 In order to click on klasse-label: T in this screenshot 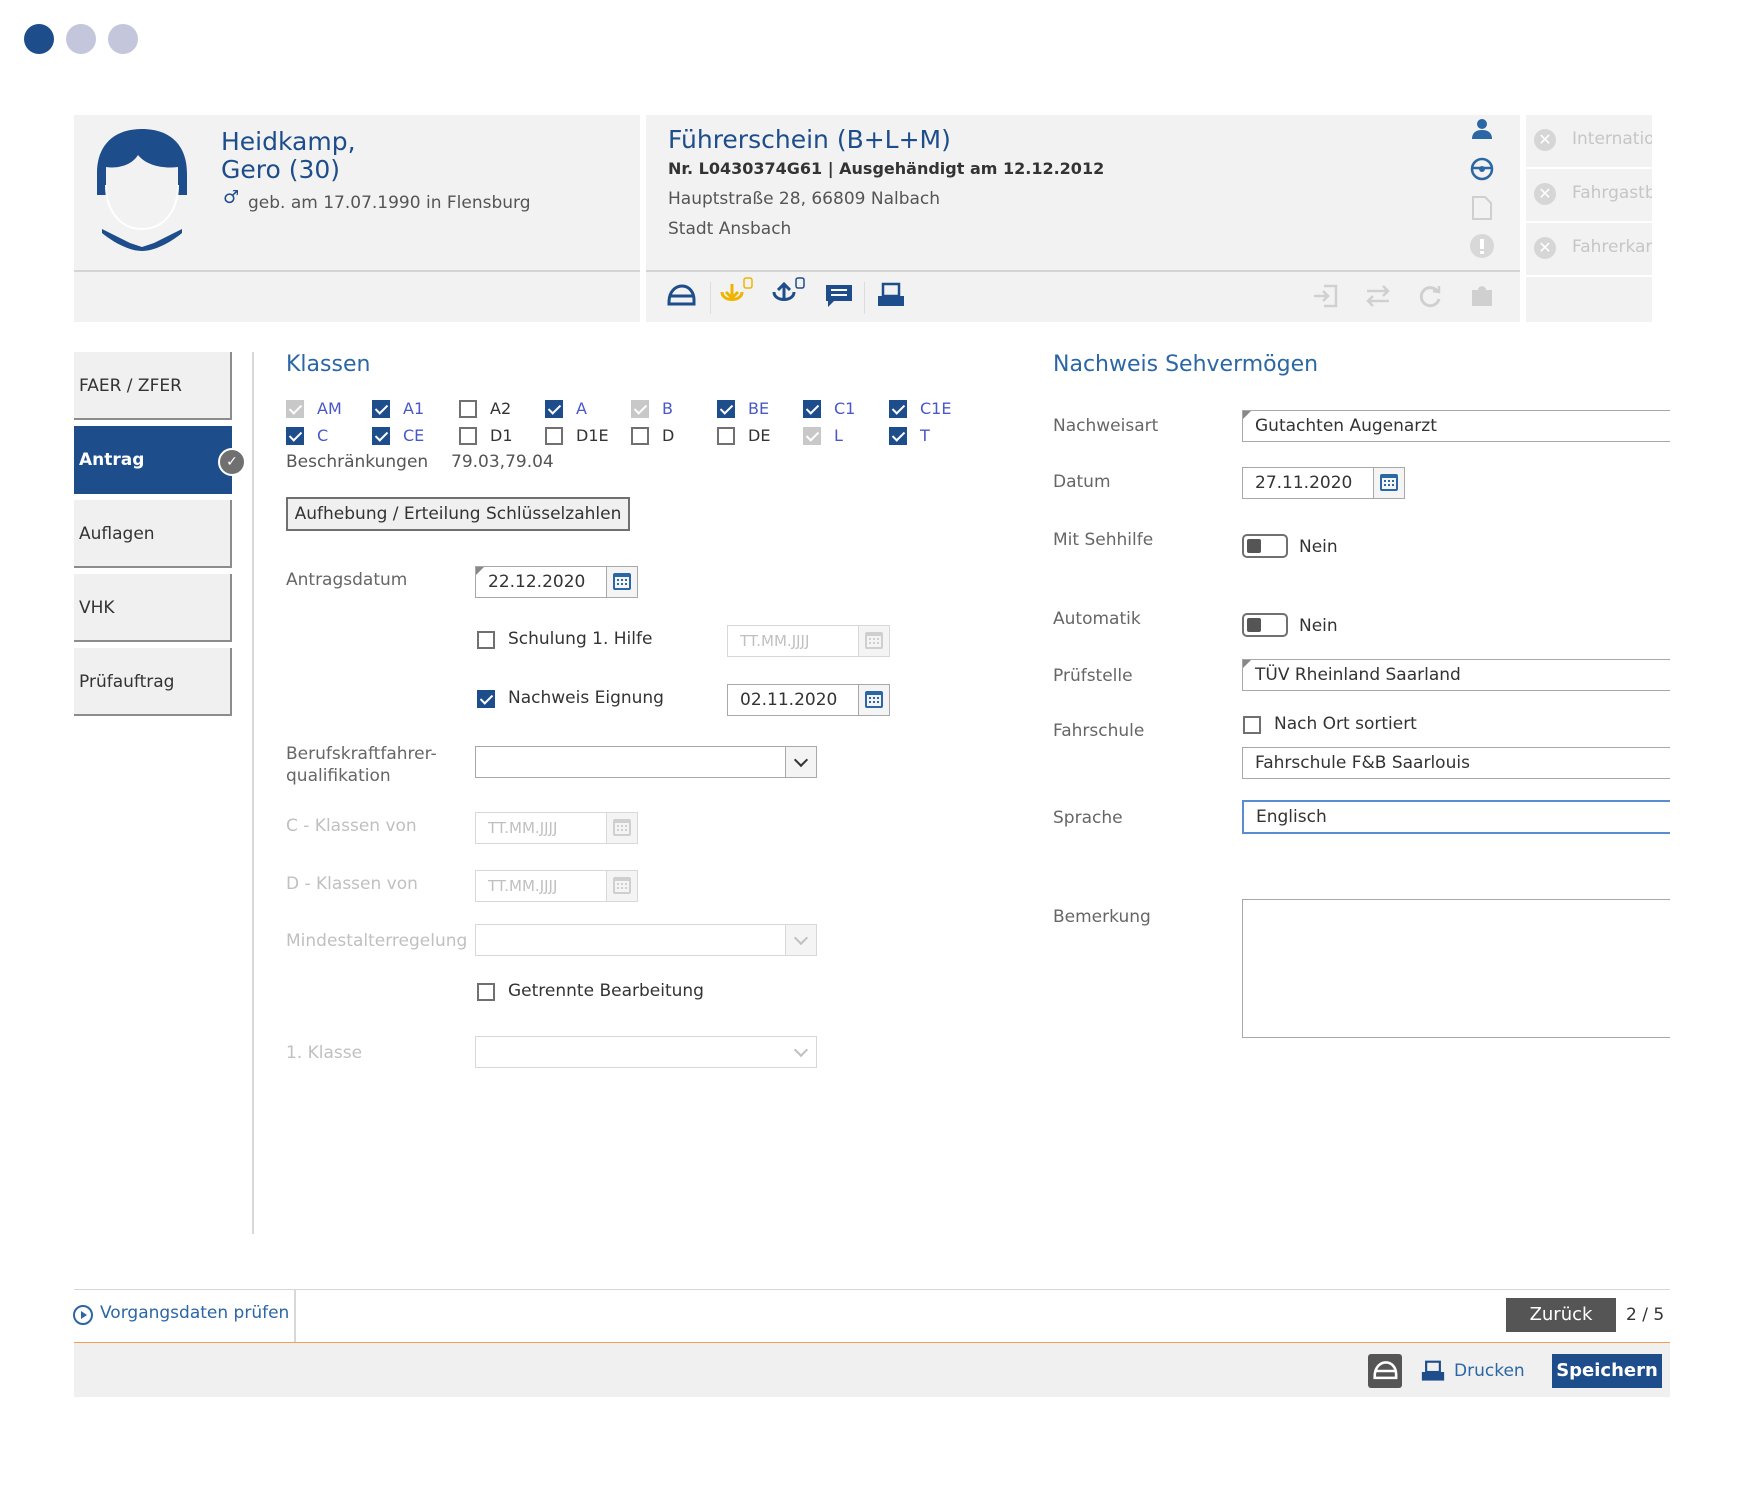, I will do `click(925, 435)`.